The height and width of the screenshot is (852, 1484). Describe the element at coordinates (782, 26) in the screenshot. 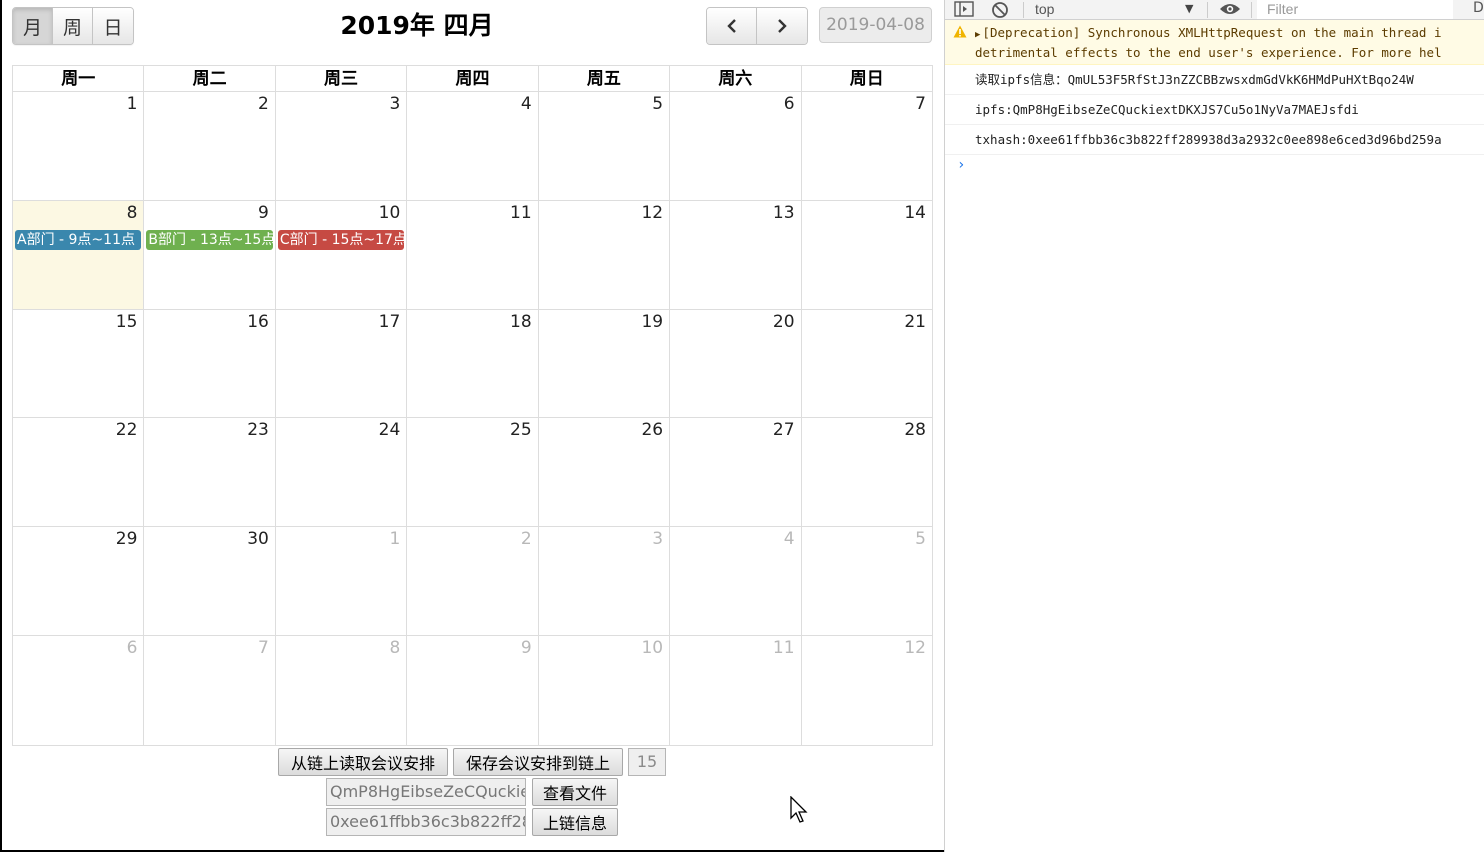

I see `next-month-button` at that location.